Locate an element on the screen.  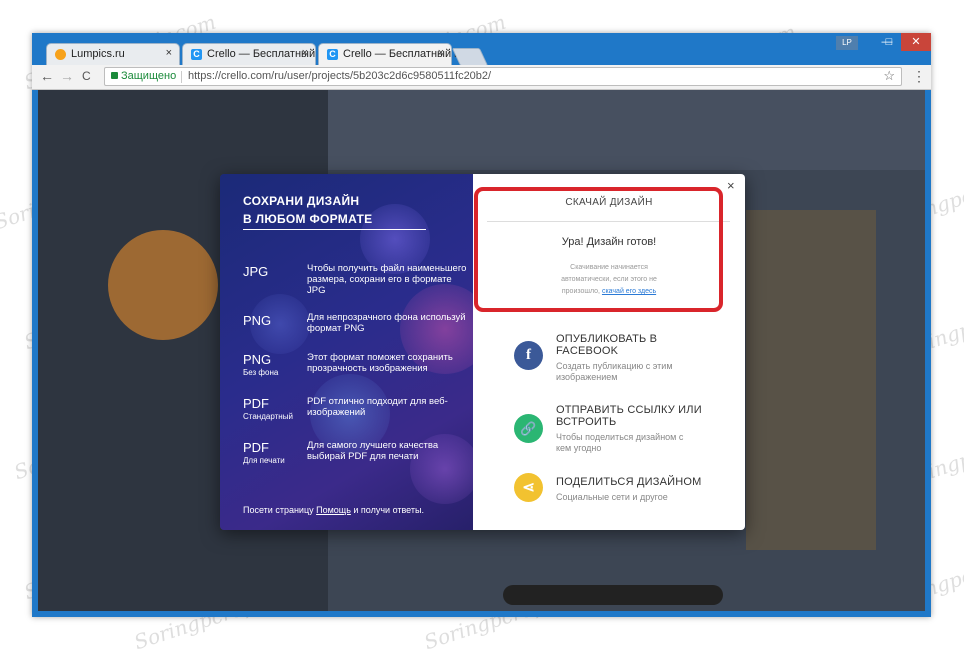
subtitle-line: изображением is located at coordinates (587, 377).